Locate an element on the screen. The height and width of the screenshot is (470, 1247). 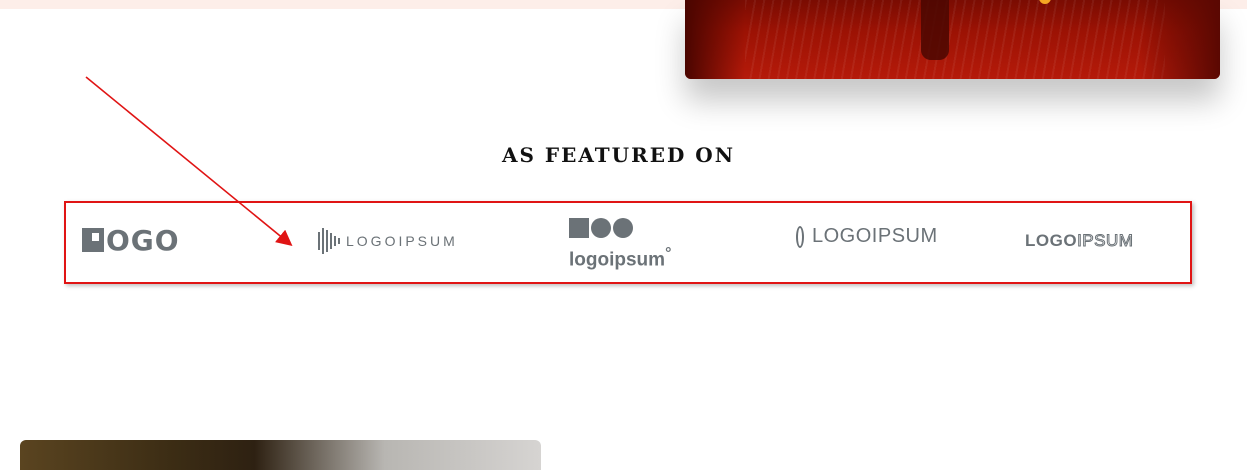
logo-5-outline-text: IPSUM is located at coordinates (1105, 241).